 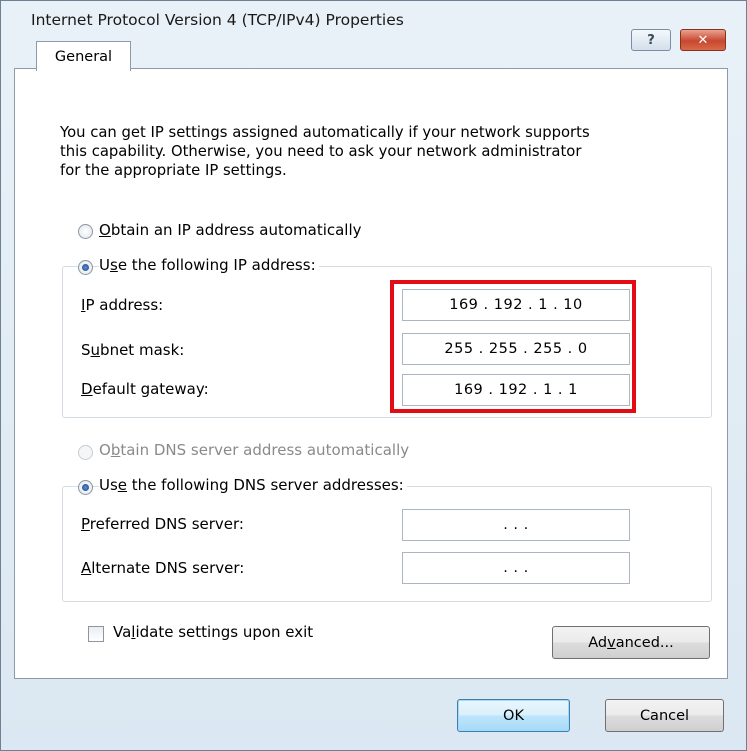 I want to click on validate-settings-label: Validate settings upon exit, so click(x=213, y=632).